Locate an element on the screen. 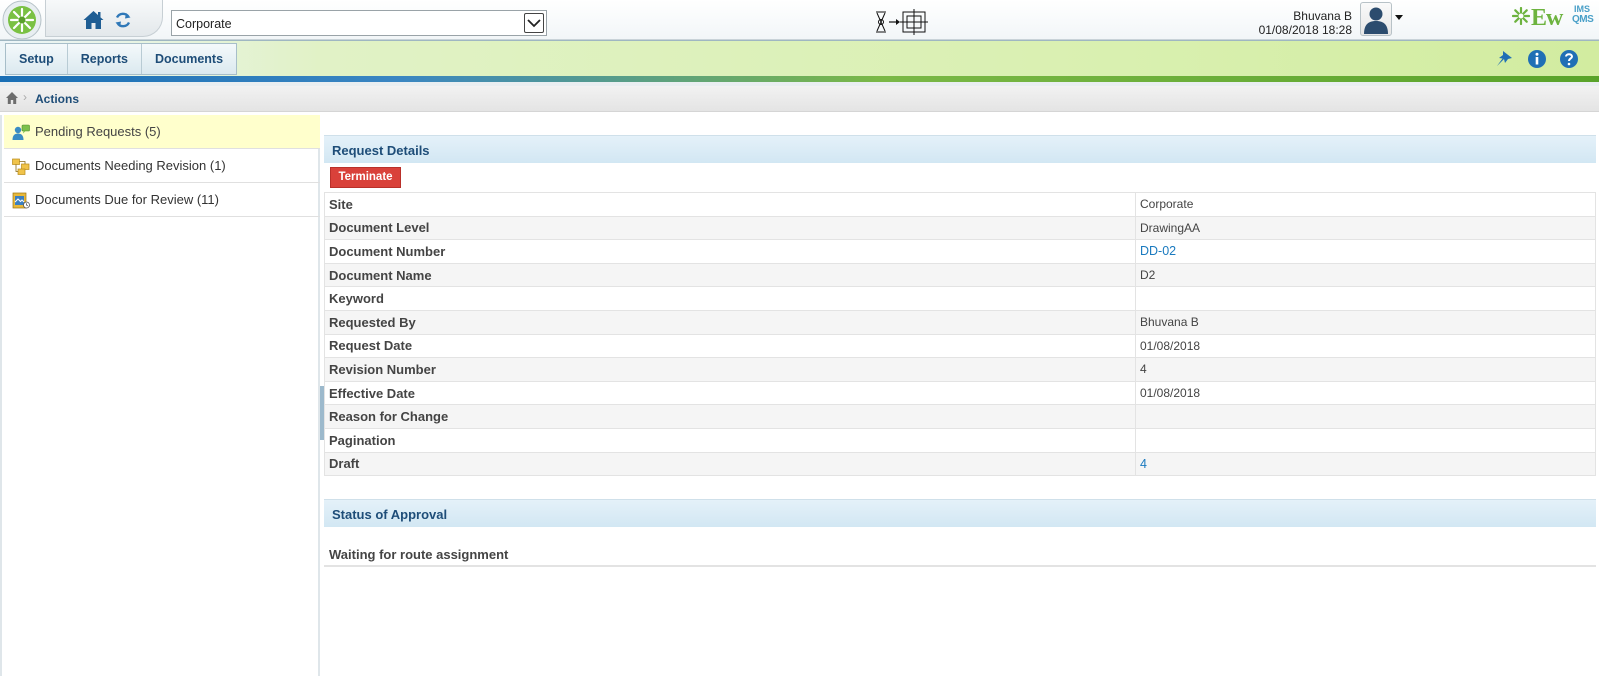  detail-value: Corporate is located at coordinates (1365, 204).